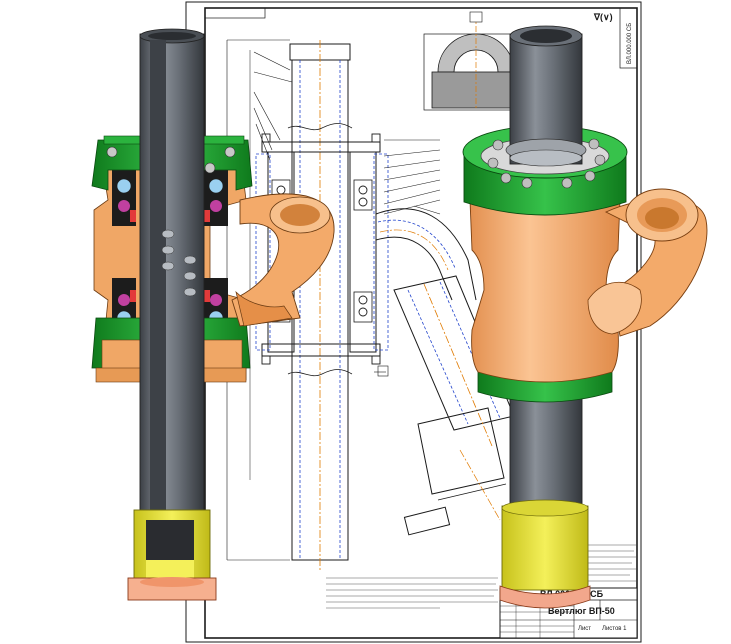 This screenshot has height=644, width=731. What do you see at coordinates (630, 43) in the screenshot?
I see `corner-designation: ВЛ.000.000 СБ` at bounding box center [630, 43].